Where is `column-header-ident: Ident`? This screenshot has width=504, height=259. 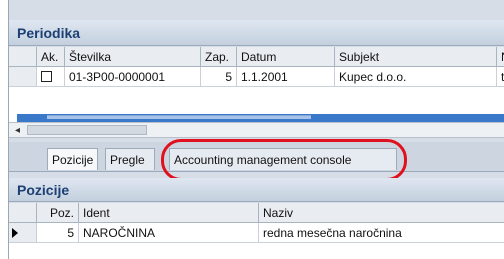 column-header-ident: Ident is located at coordinates (169, 213).